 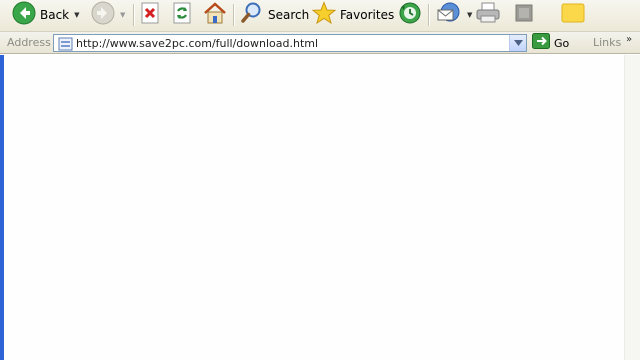 I want to click on go-button: Go, so click(x=551, y=43).